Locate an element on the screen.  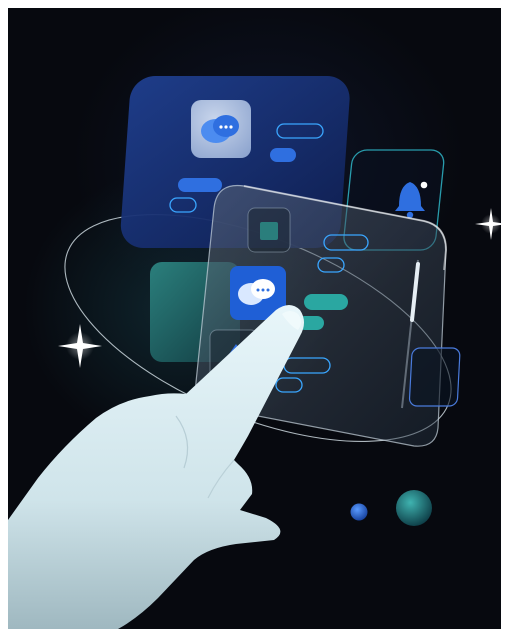
stop-square-icon is located at coordinates (269, 231).